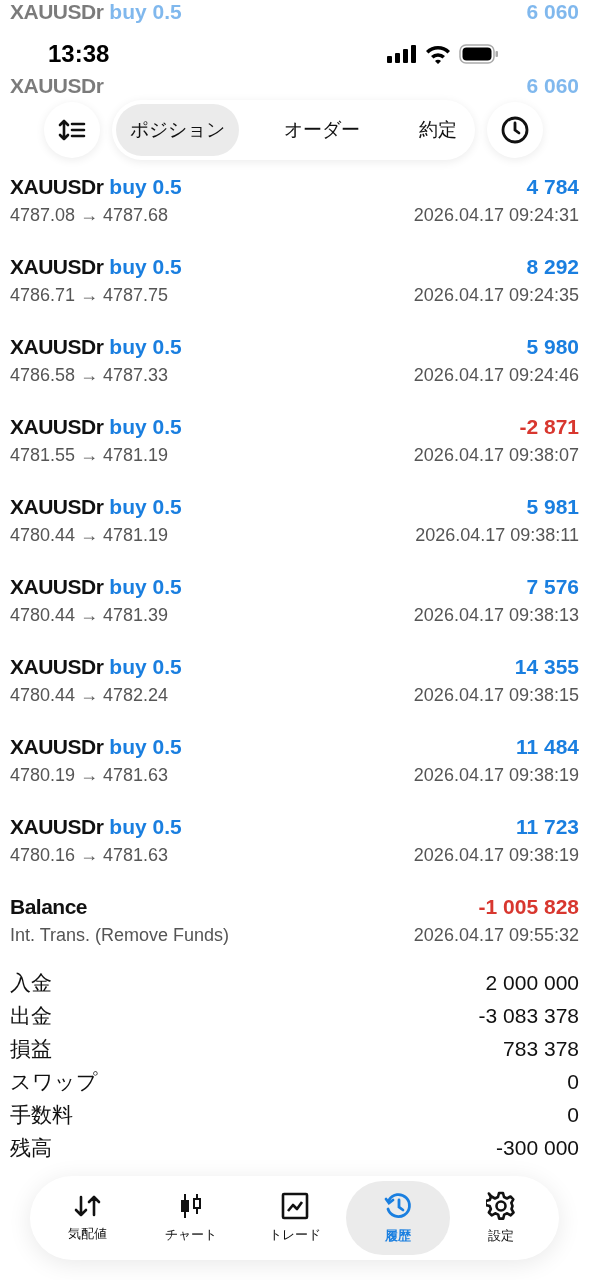 This screenshot has height=1280, width=589. I want to click on time-text: 2026.04.17 09:38:15, so click(496, 695).